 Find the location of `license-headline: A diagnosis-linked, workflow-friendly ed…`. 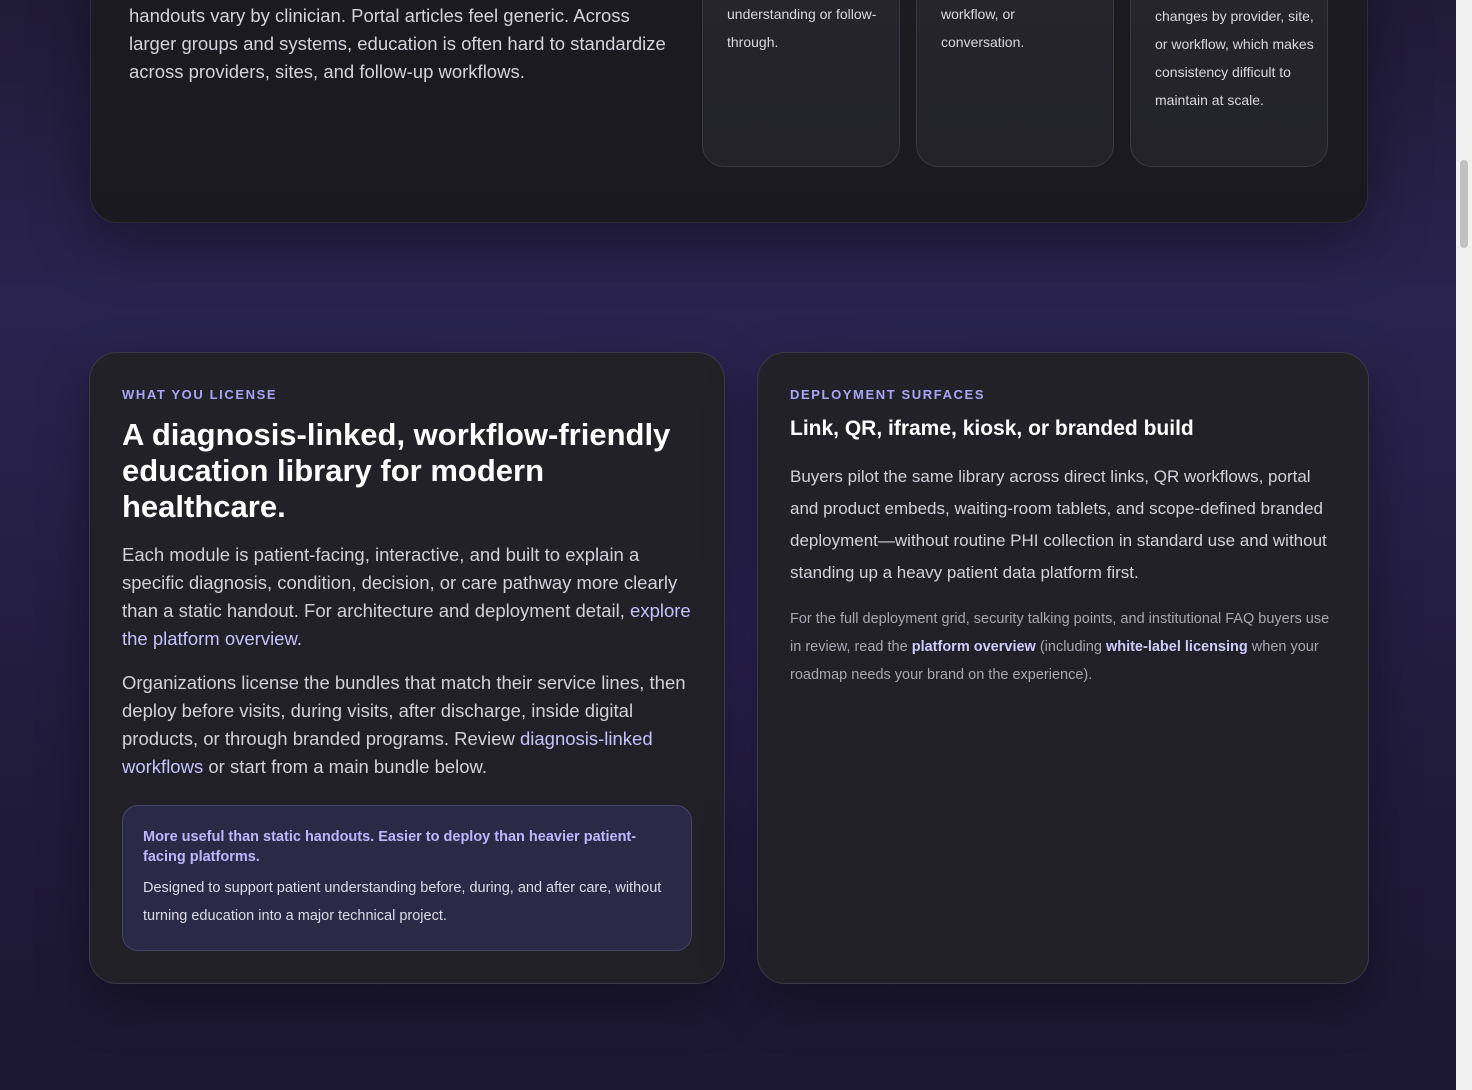

license-headline: A diagnosis-linked, workflow-friendly ed… is located at coordinates (396, 470).